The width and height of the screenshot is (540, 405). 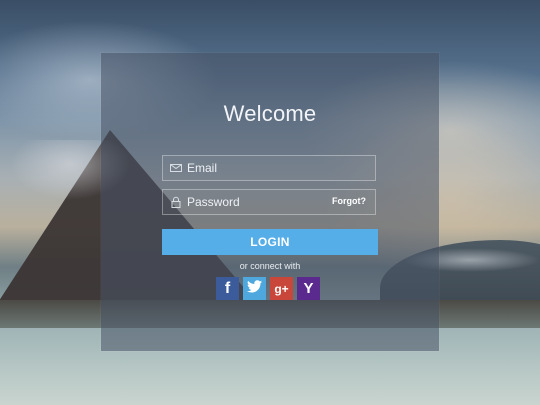 What do you see at coordinates (262, 202) in the screenshot?
I see `password-input` at bounding box center [262, 202].